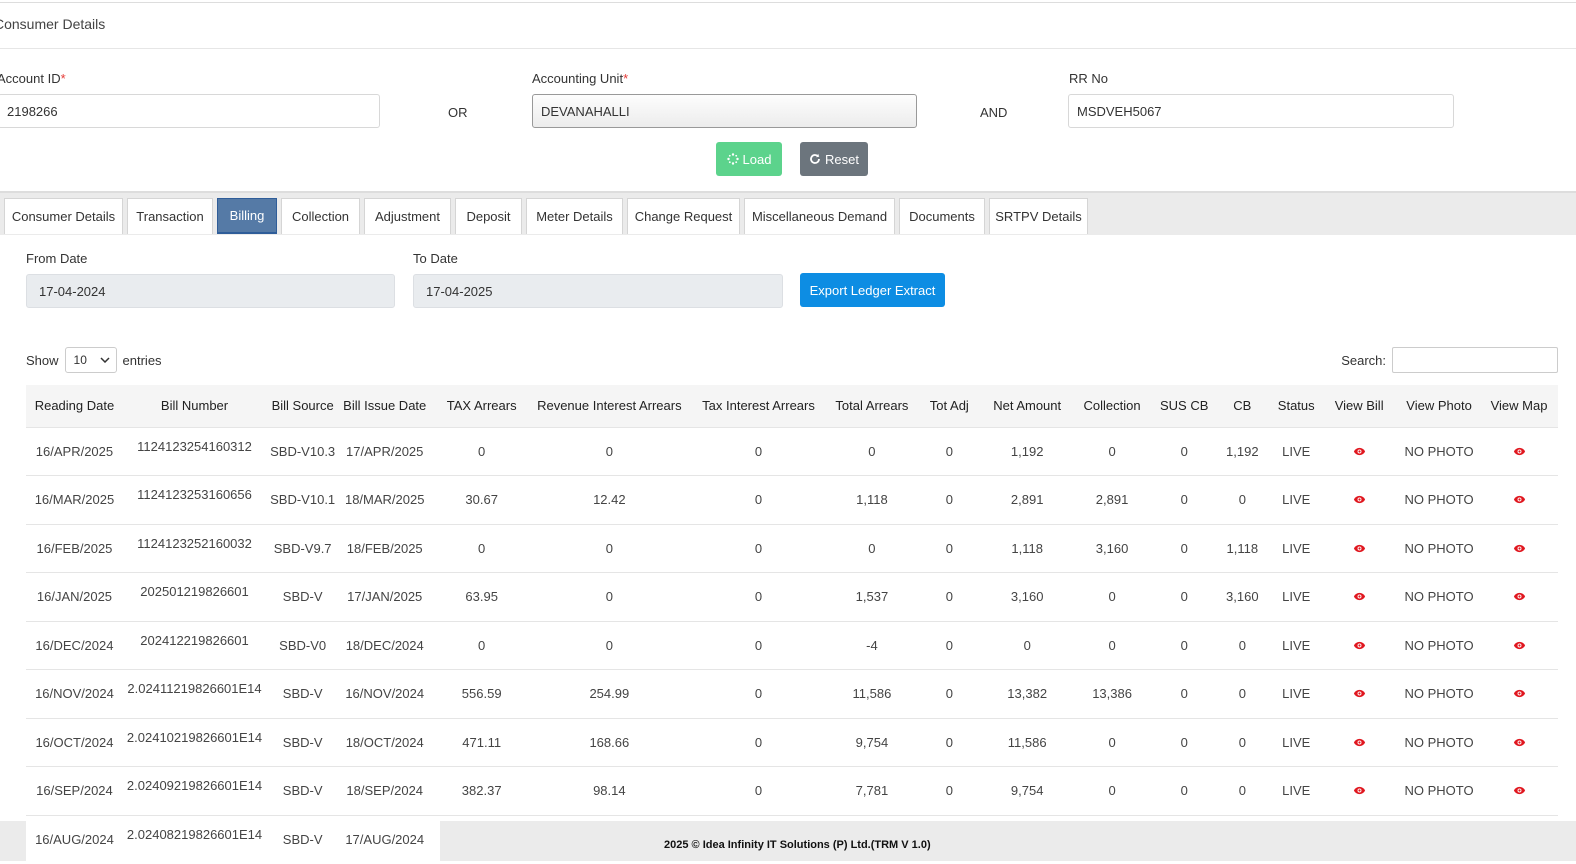 This screenshot has height=864, width=1576. I want to click on cell-9: 13,382, so click(1027, 693).